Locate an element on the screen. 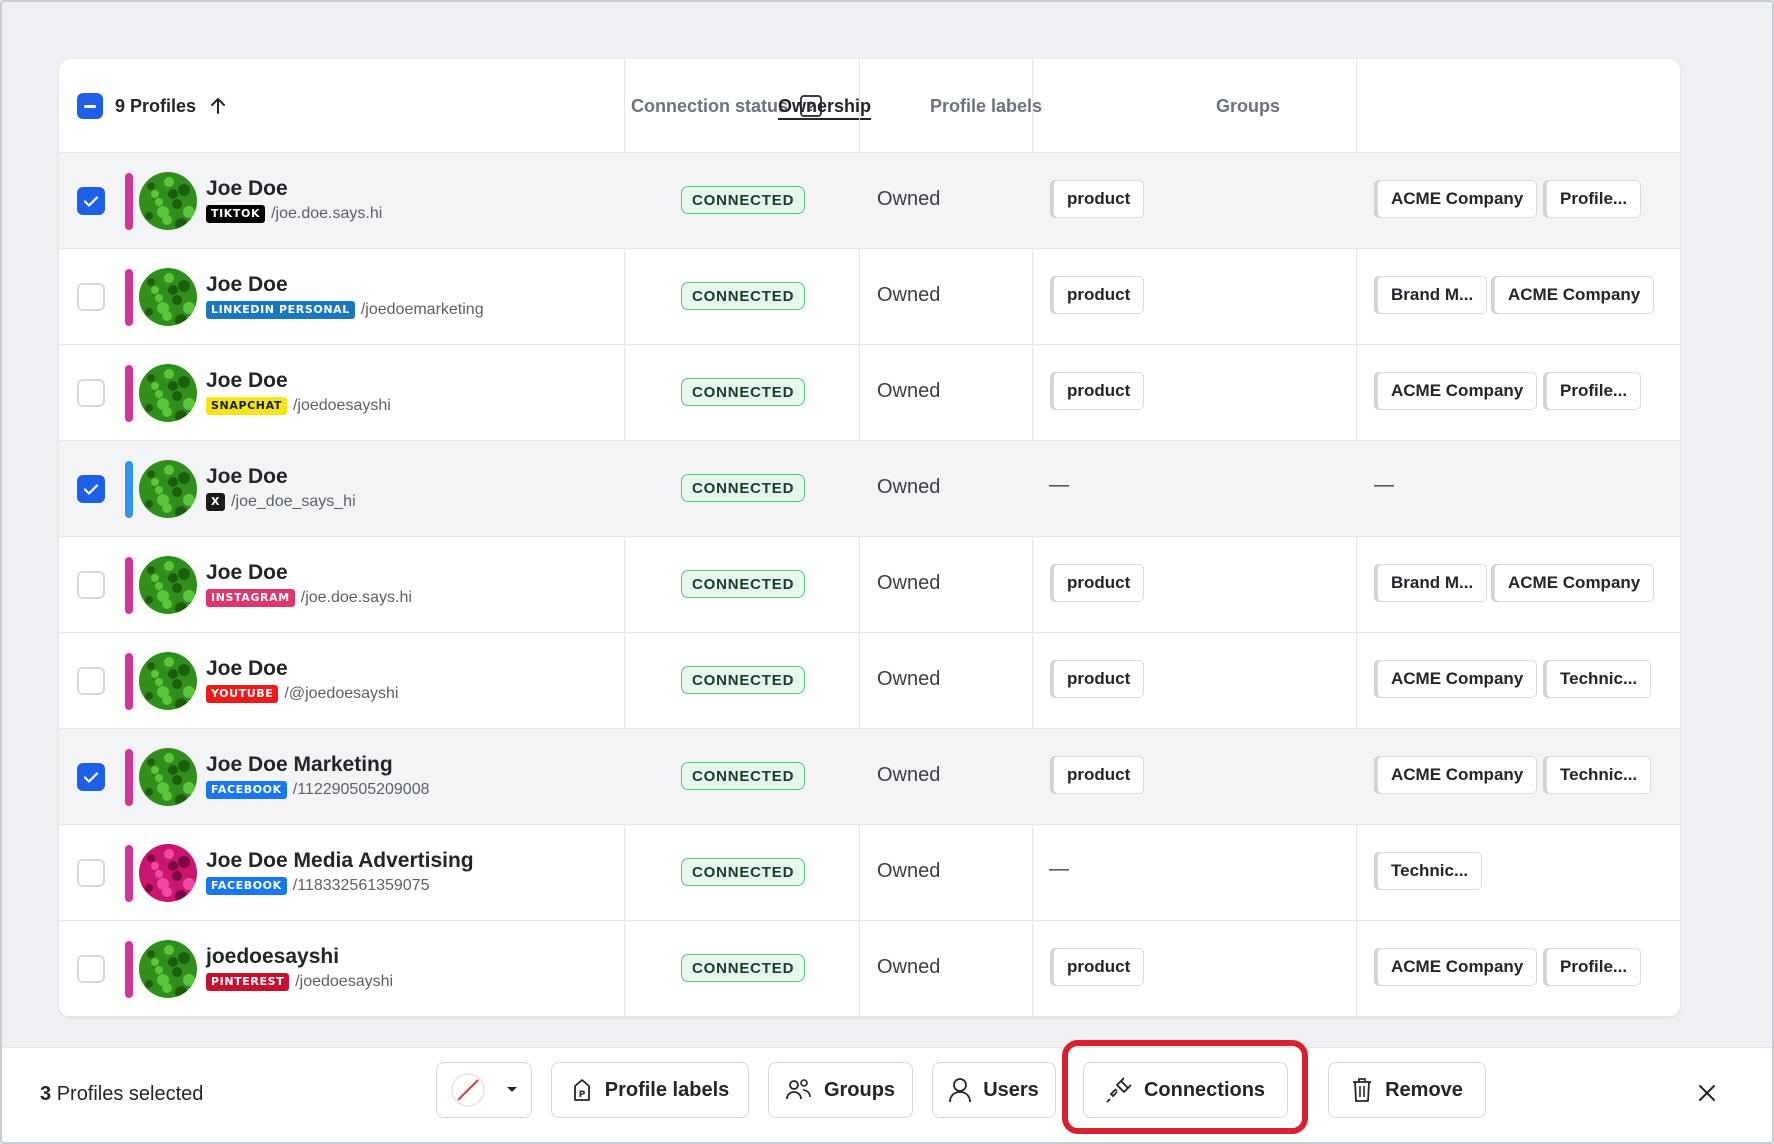 The height and width of the screenshot is (1144, 1774). profile-handle: /112290505209008 is located at coordinates (361, 789).